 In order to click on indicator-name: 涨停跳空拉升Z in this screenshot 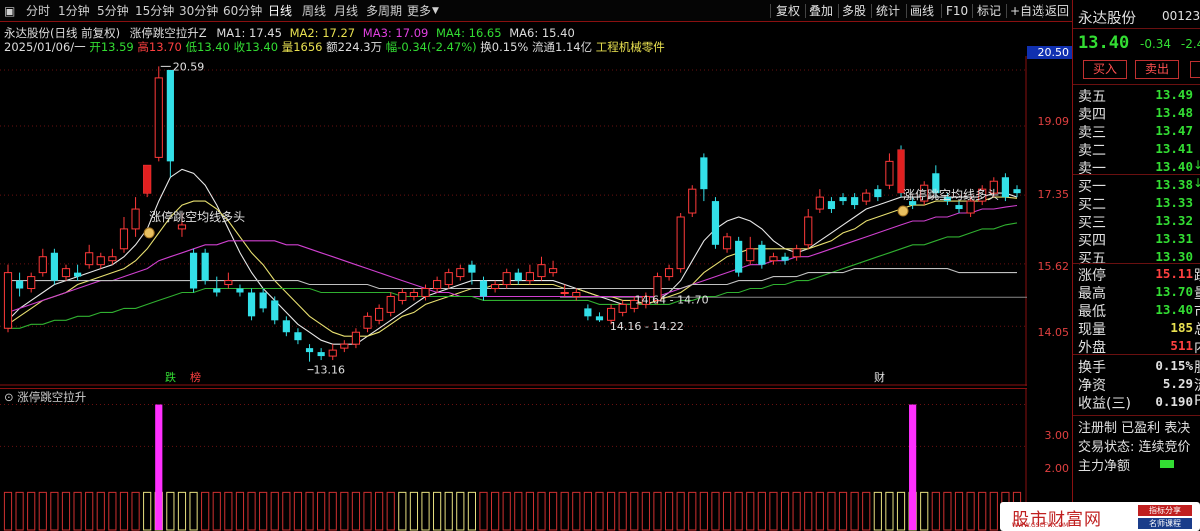, I will do `click(168, 33)`.